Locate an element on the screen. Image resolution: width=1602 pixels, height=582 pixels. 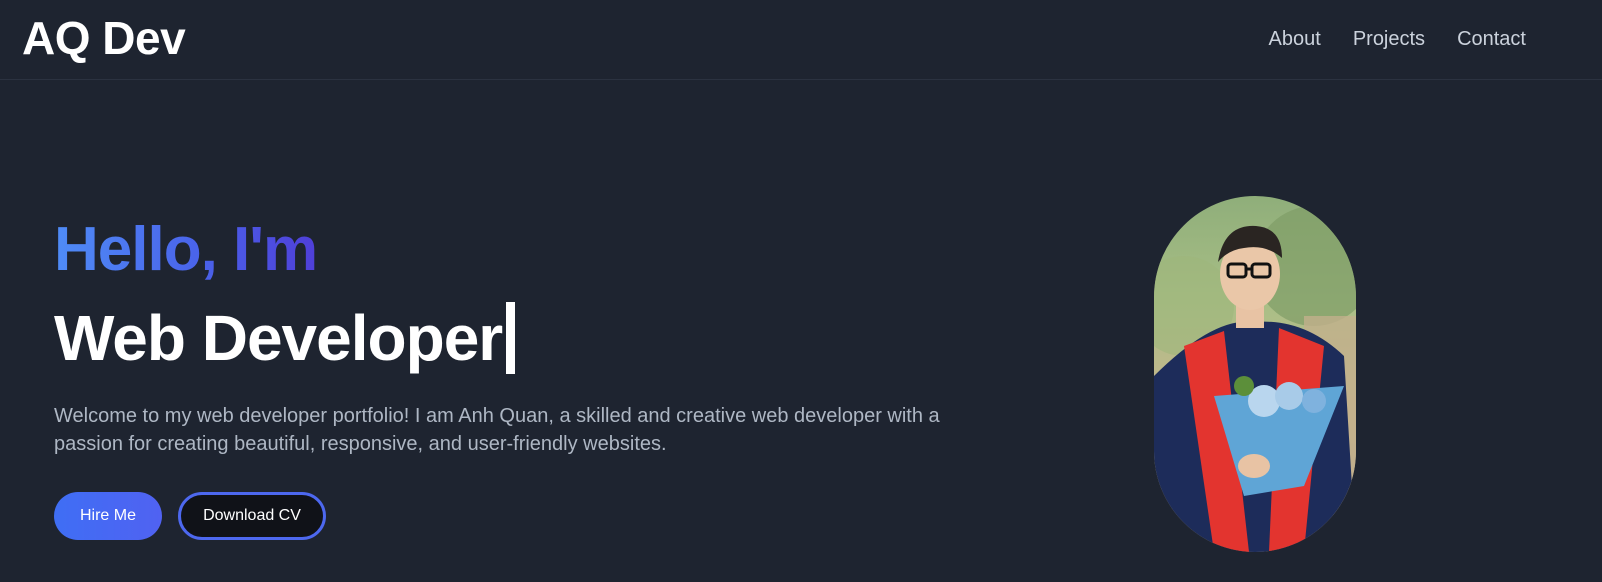
hero-role: Web Developer is located at coordinates (278, 338).